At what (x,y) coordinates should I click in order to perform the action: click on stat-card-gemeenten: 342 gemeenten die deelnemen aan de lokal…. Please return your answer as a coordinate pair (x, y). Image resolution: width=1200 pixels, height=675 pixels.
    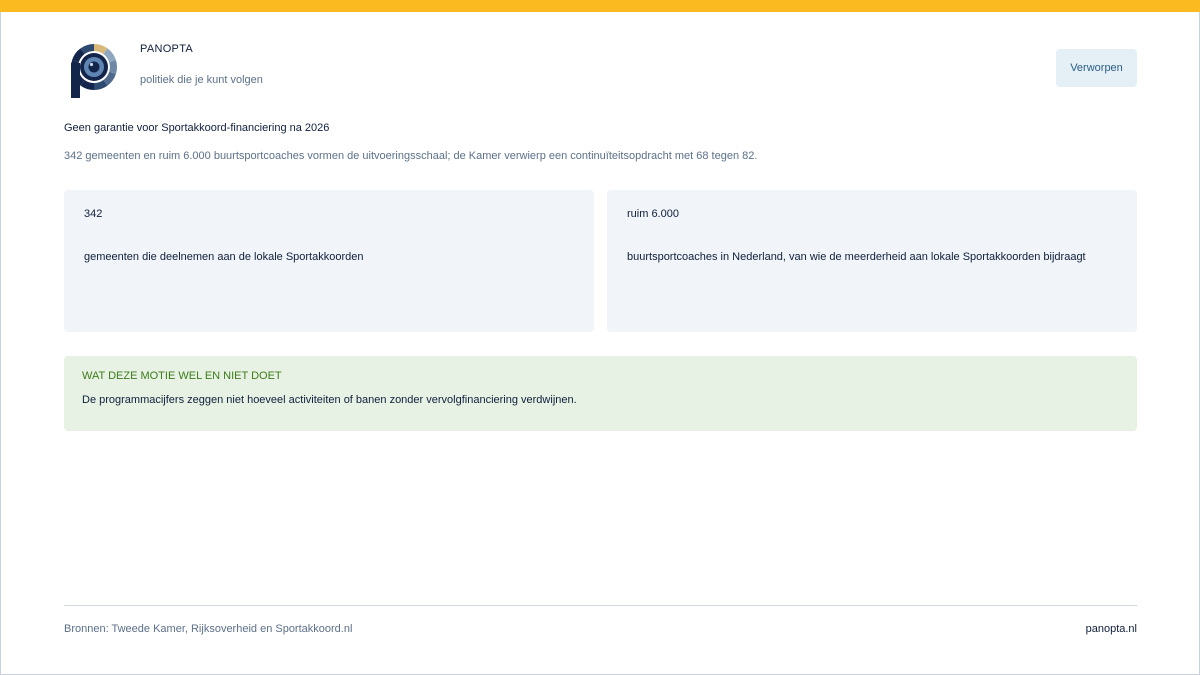
    Looking at the image, I should click on (329, 261).